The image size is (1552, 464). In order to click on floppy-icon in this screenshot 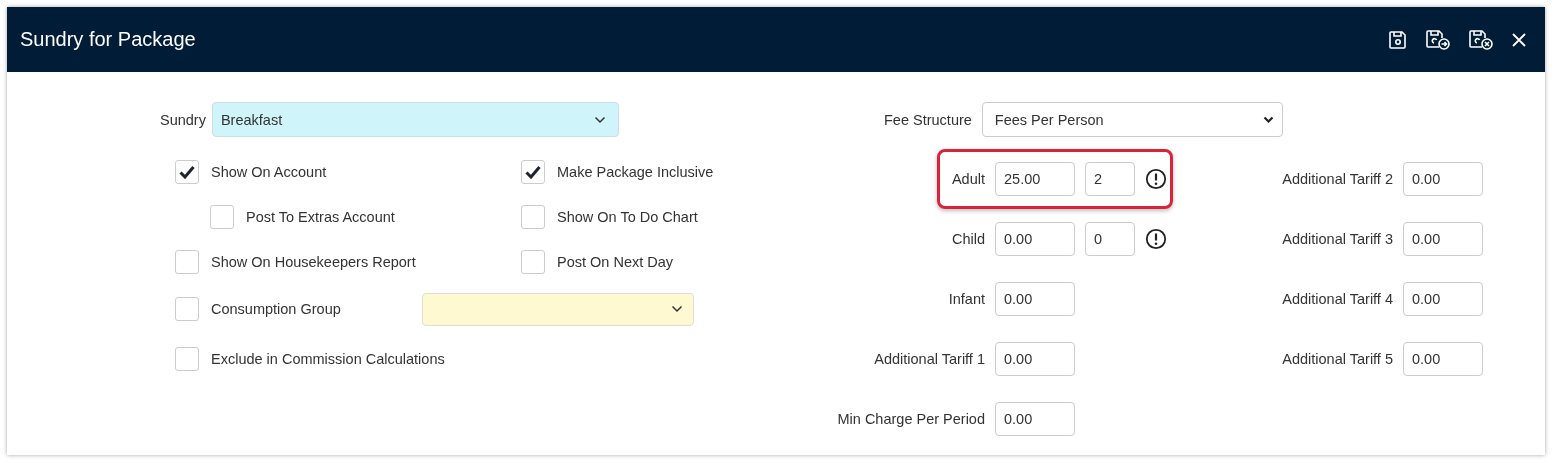, I will do `click(1398, 39)`.